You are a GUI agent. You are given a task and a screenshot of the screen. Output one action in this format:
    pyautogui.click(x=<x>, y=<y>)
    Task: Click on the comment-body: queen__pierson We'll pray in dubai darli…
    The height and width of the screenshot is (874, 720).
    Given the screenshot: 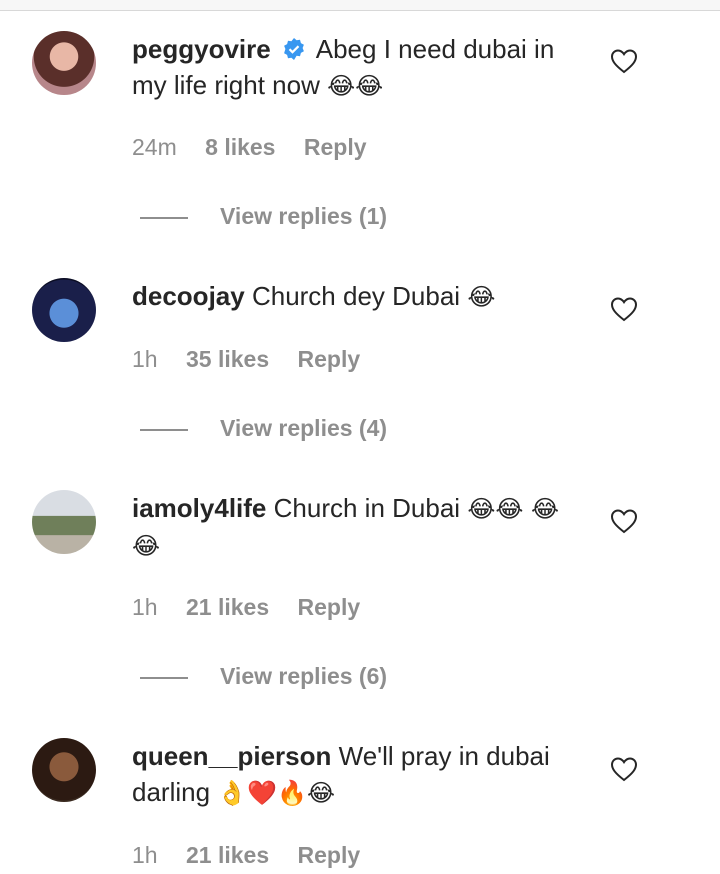 What is the action you would take?
    pyautogui.click(x=357, y=774)
    